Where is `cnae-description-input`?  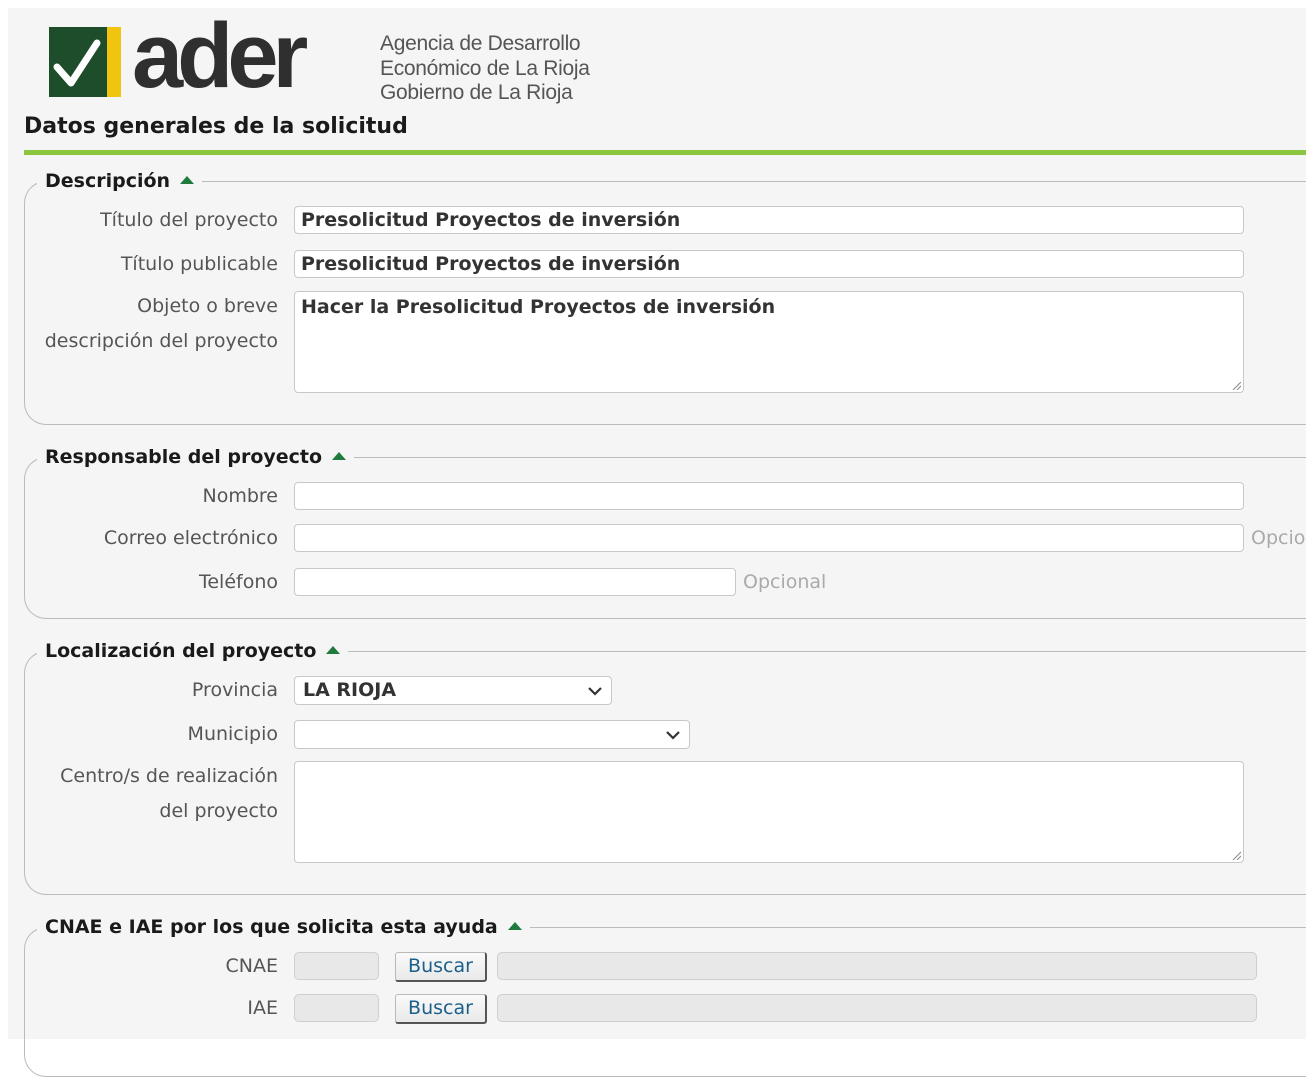 cnae-description-input is located at coordinates (877, 966).